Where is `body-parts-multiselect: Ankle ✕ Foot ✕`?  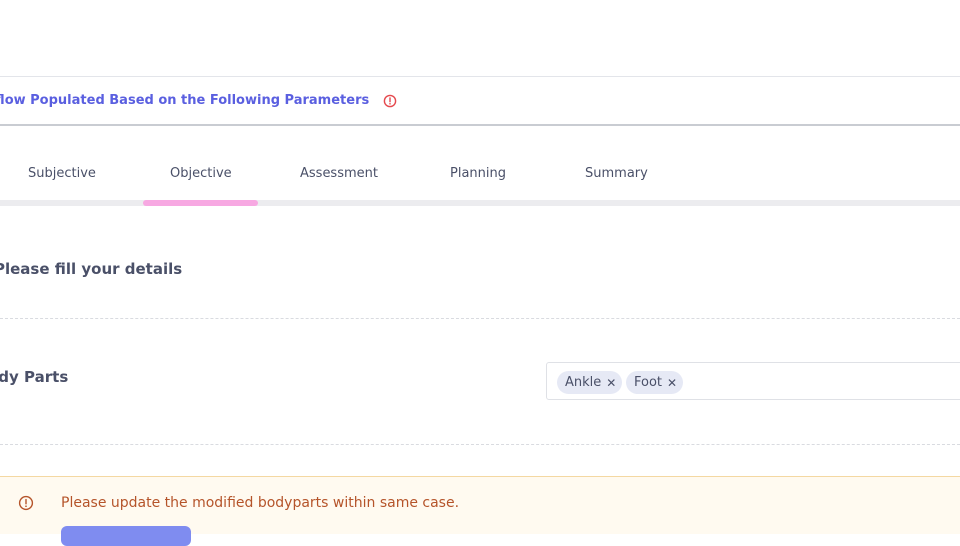
body-parts-multiselect: Ankle ✕ Foot ✕ is located at coordinates (753, 381).